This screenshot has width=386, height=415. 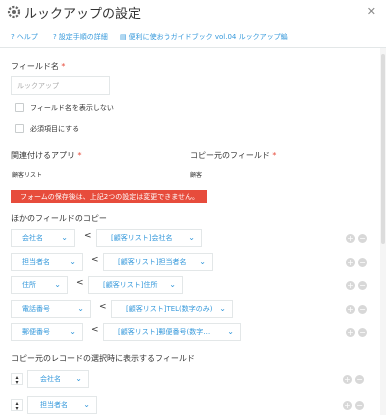 I want to click on display-field-value: 会社名, so click(x=50, y=379).